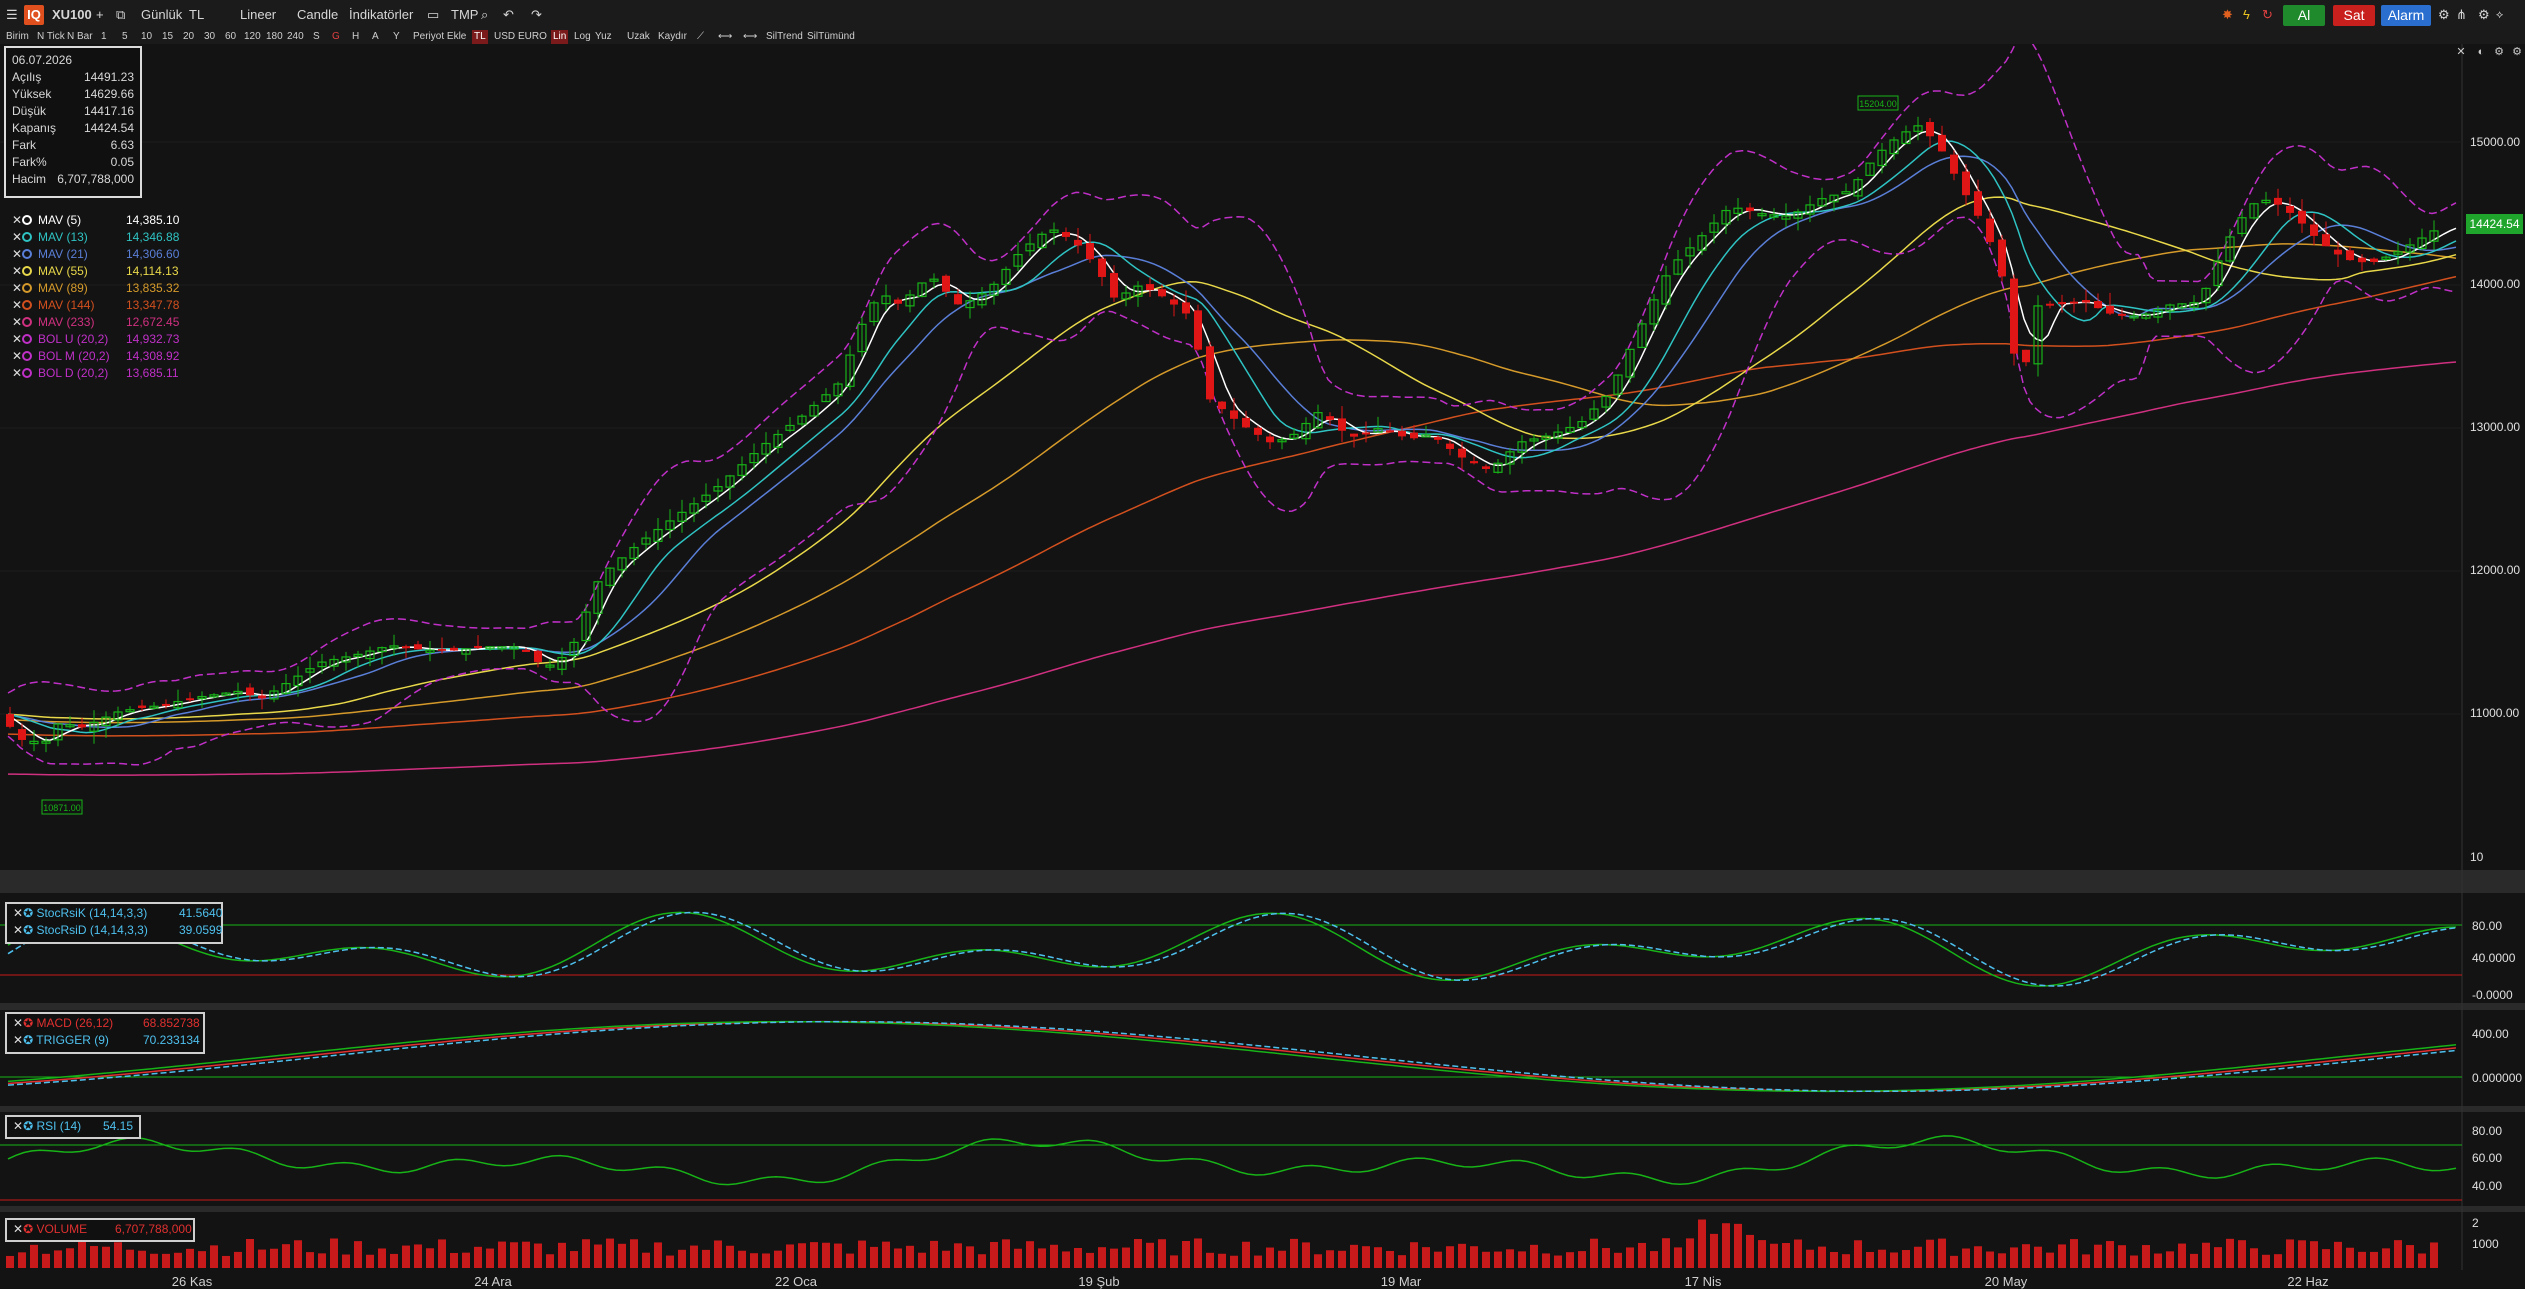 Image resolution: width=2525 pixels, height=1289 pixels. Describe the element at coordinates (2484, 15) in the screenshot. I see `settings-small-icon: ⚙` at that location.